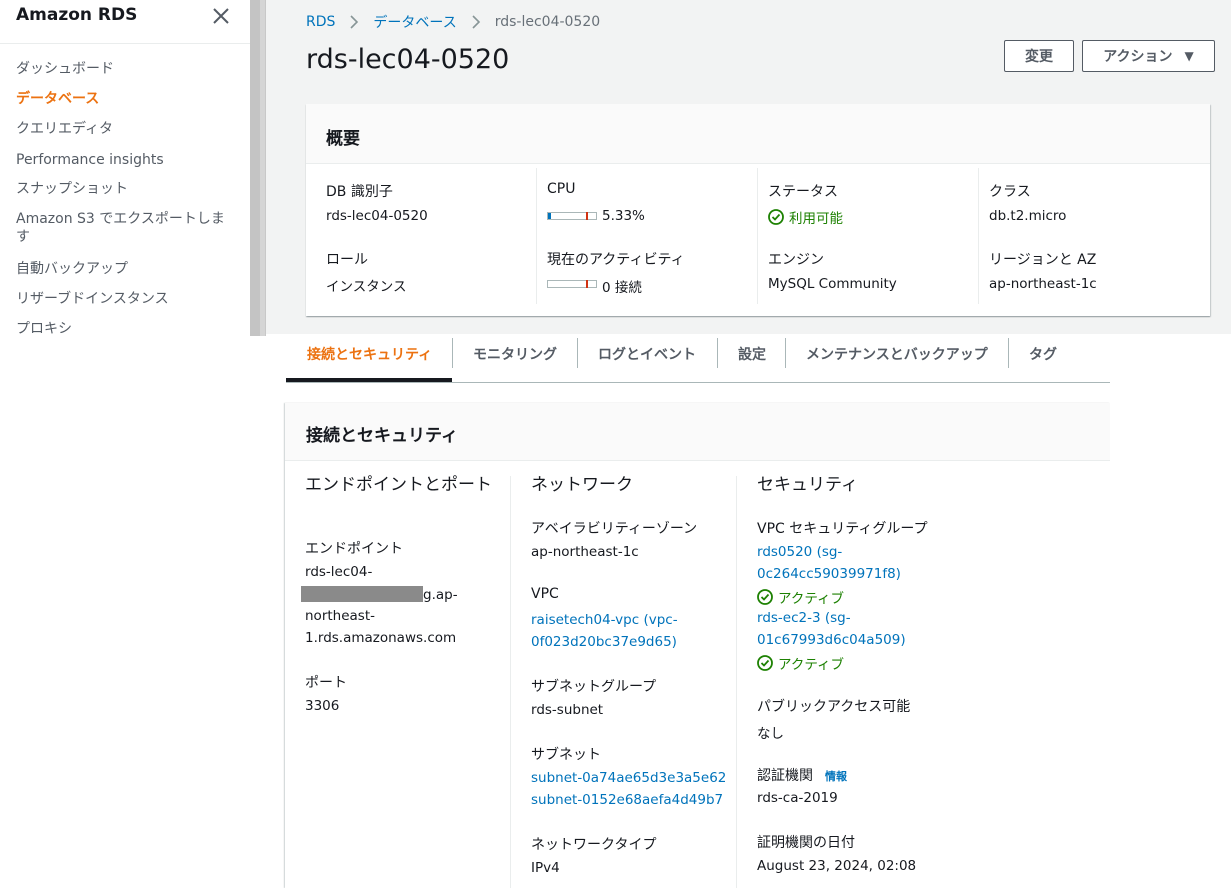 The height and width of the screenshot is (888, 1231). What do you see at coordinates (362, 594) in the screenshot?
I see `redacted-block` at bounding box center [362, 594].